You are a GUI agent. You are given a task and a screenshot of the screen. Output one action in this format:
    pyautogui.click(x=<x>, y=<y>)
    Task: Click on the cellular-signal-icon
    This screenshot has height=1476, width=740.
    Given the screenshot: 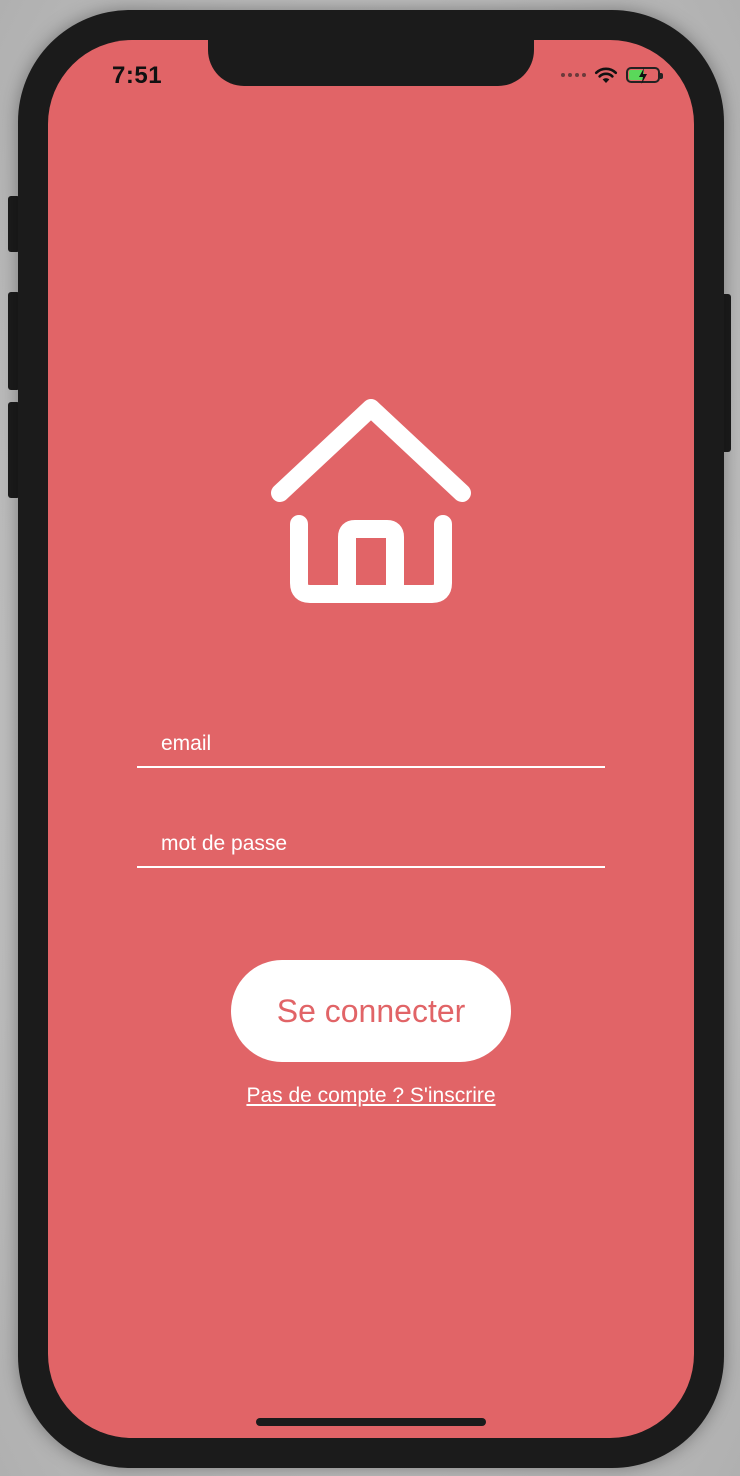 What is the action you would take?
    pyautogui.click(x=573, y=75)
    